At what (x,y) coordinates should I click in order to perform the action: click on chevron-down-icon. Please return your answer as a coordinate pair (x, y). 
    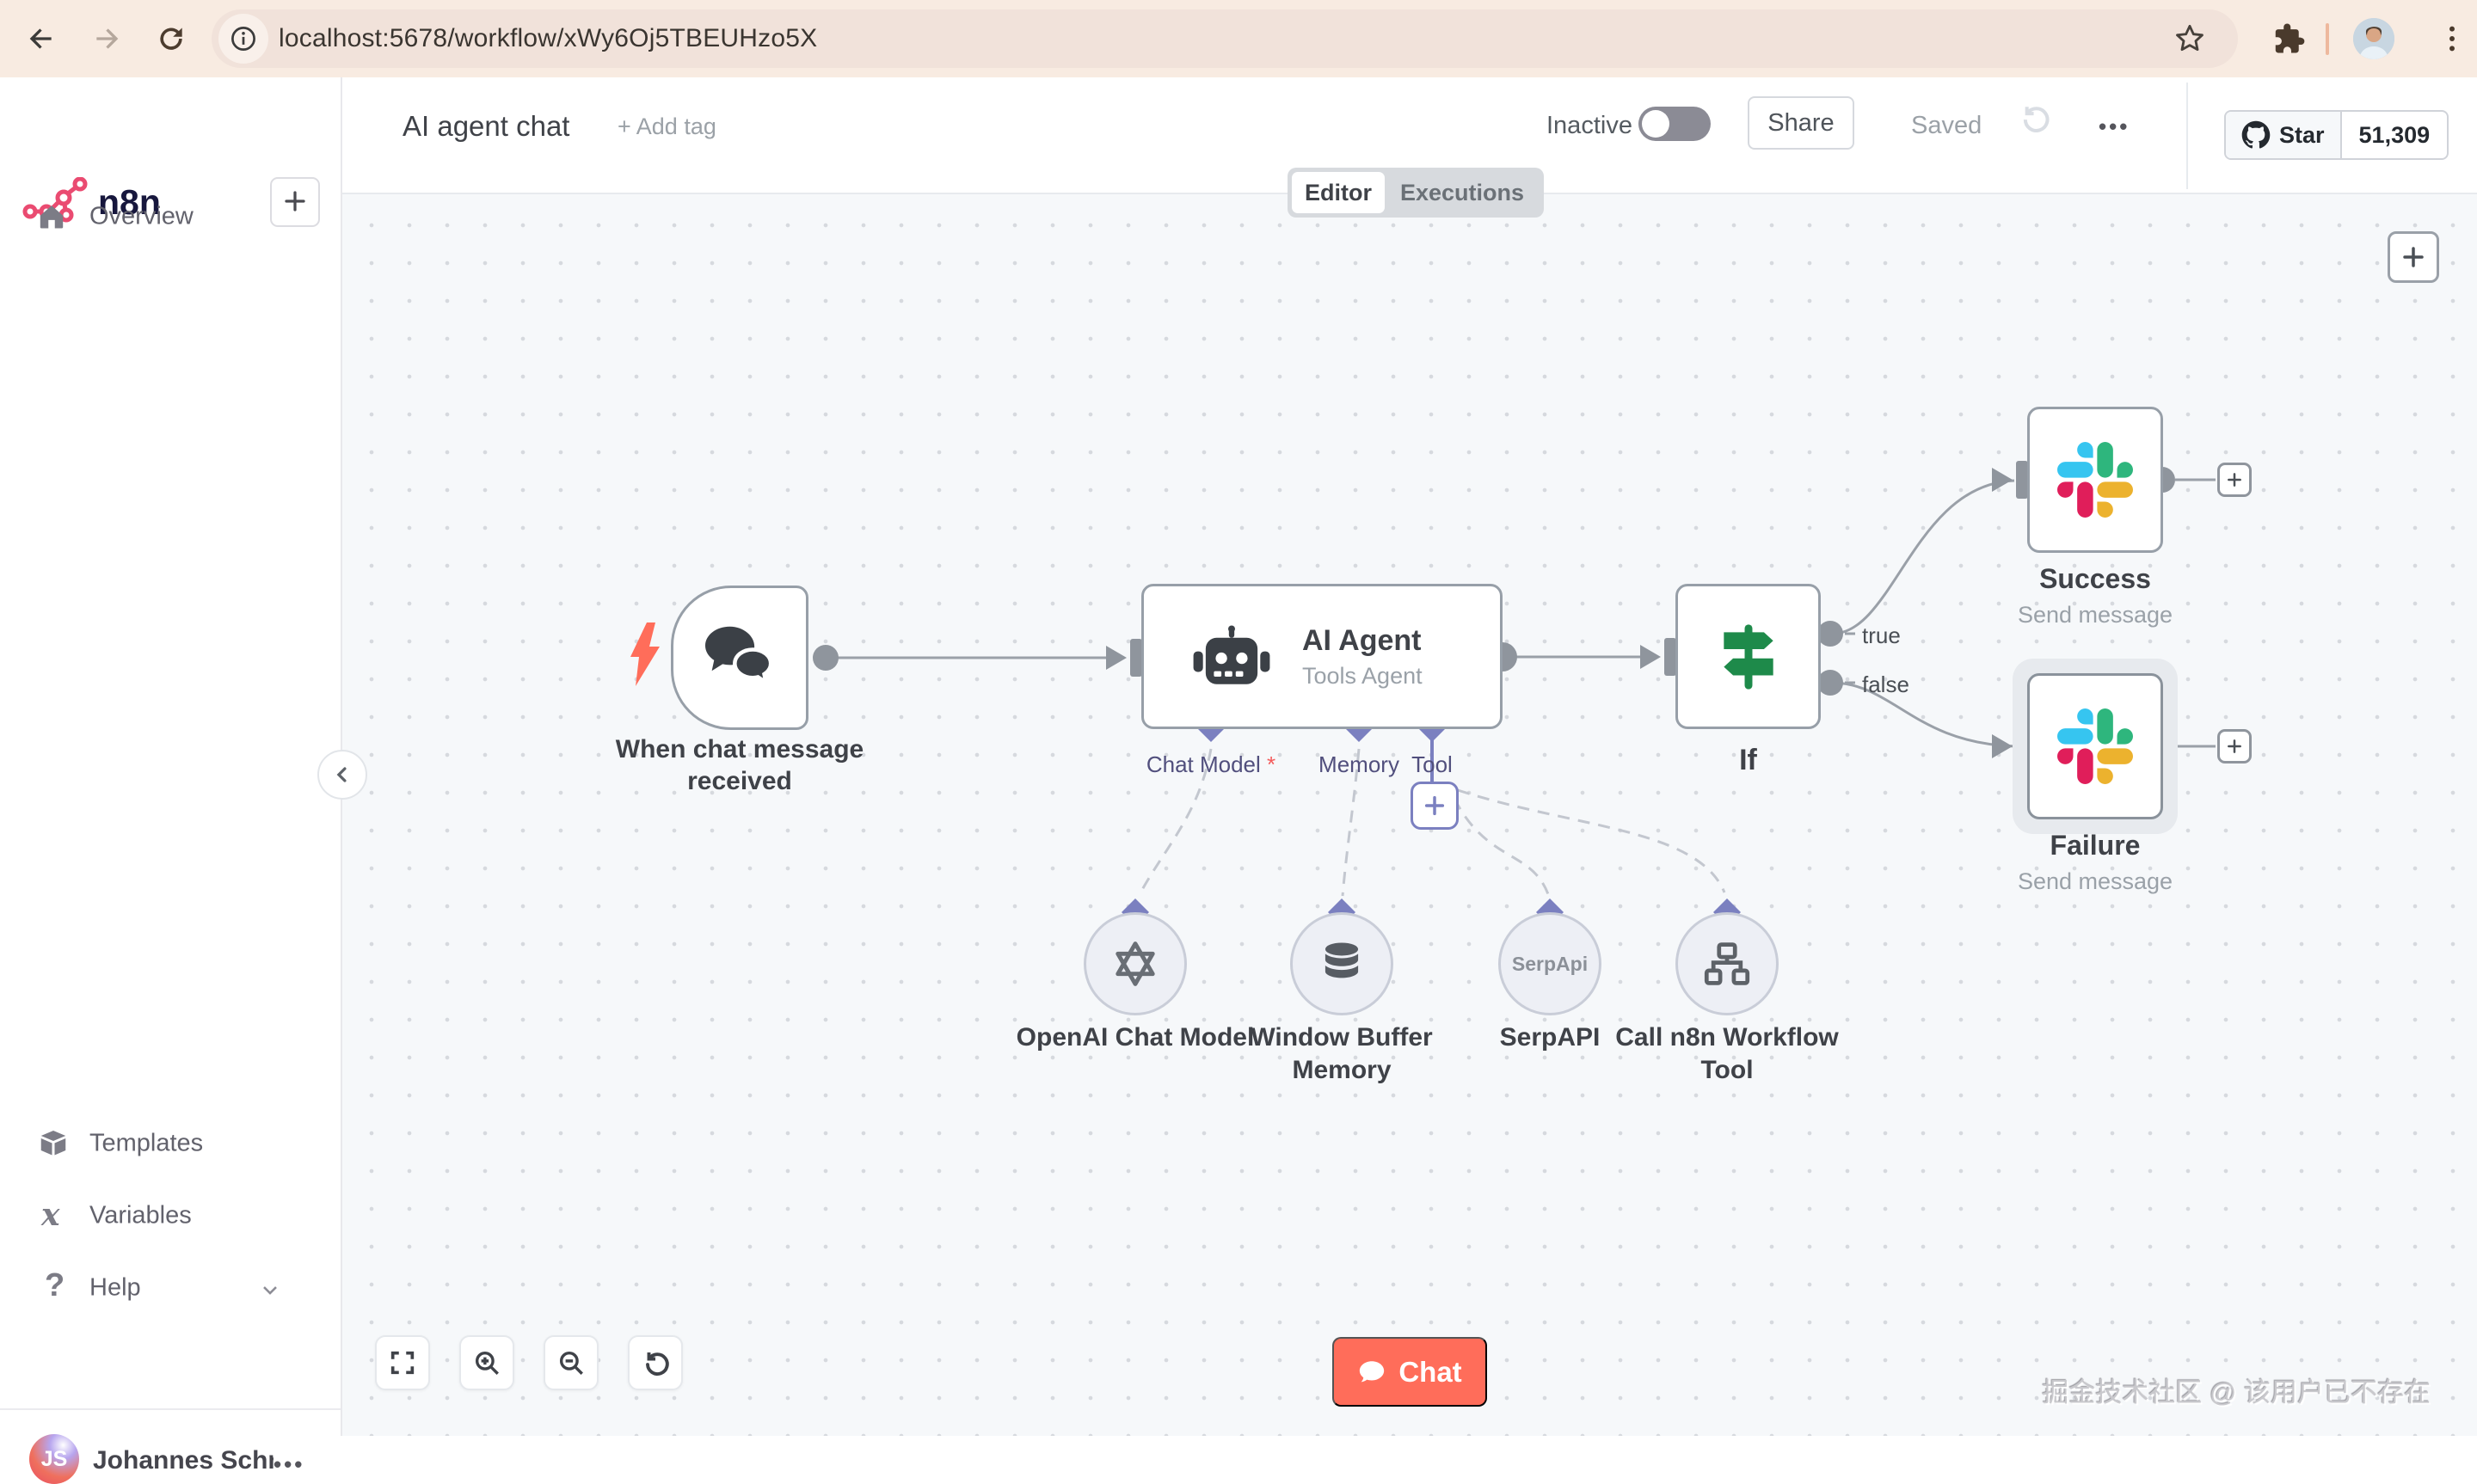
    Looking at the image, I should click on (270, 1292).